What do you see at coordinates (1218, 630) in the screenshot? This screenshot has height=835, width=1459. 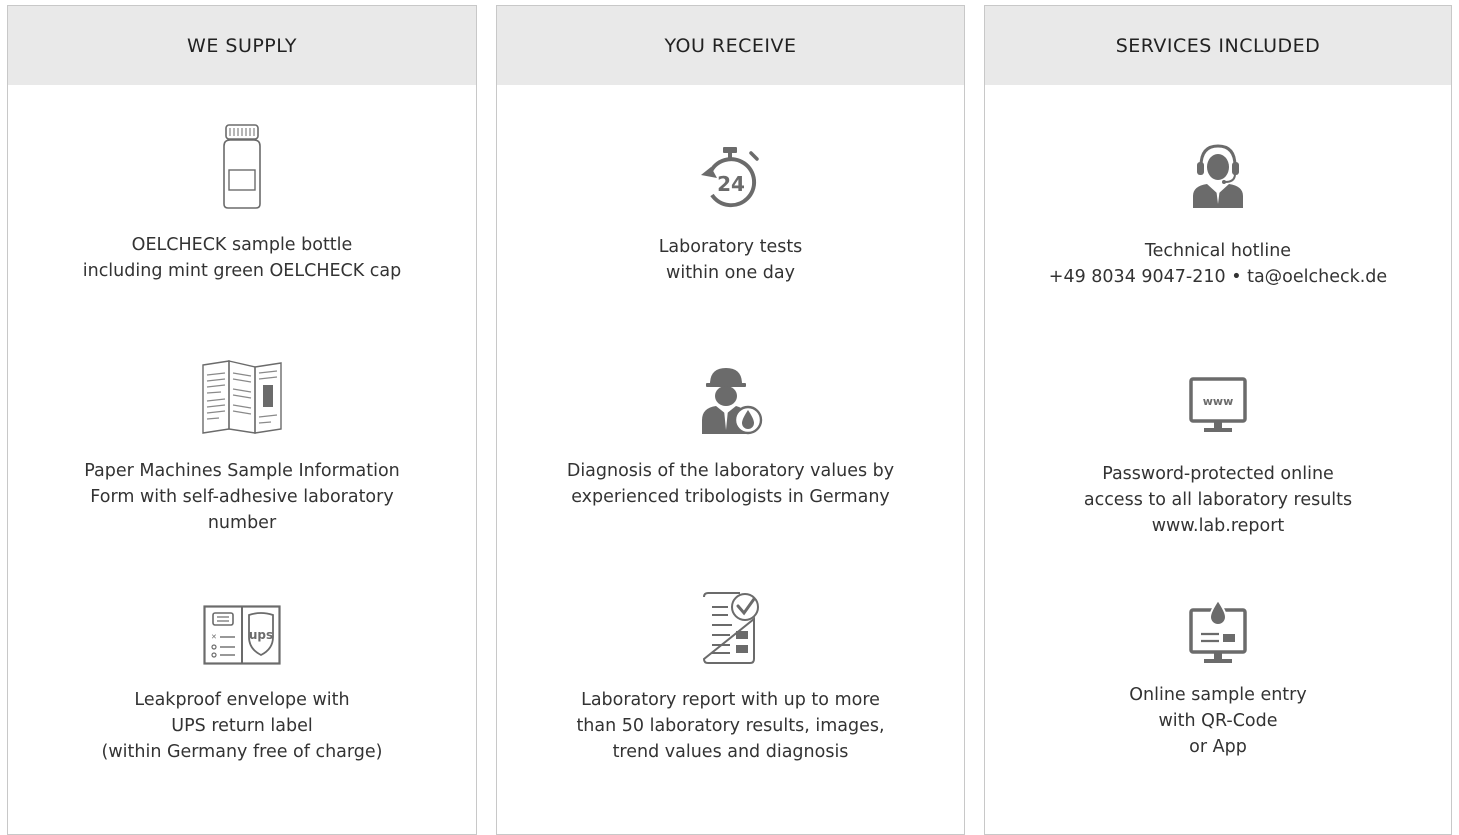 I see `online-entry-monitor-icon` at bounding box center [1218, 630].